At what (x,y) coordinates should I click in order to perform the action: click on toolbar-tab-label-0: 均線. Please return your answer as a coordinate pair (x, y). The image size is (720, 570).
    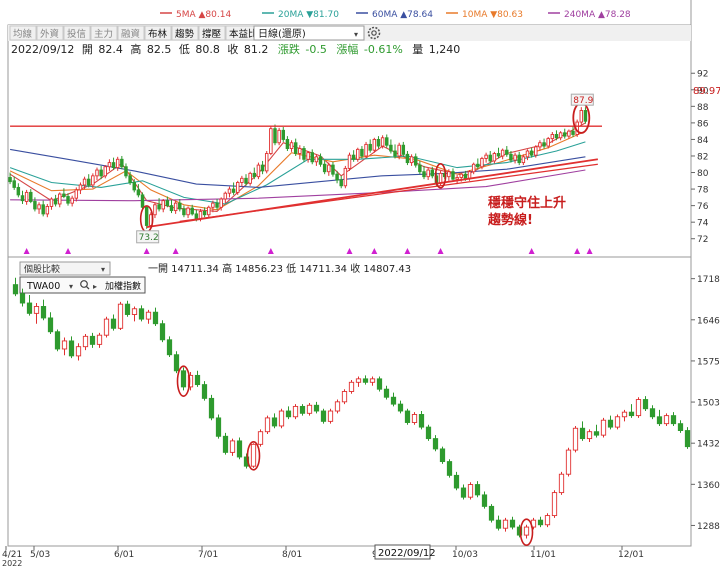
    Looking at the image, I should click on (23, 34).